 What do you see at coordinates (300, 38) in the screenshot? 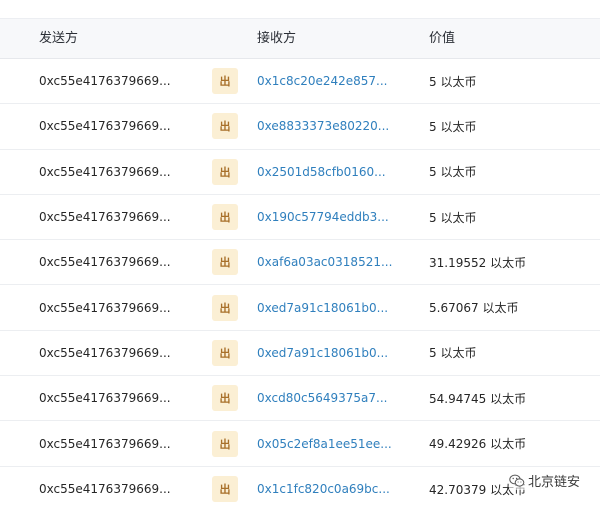
I see `table-header: 发送方 接收方 价值` at bounding box center [300, 38].